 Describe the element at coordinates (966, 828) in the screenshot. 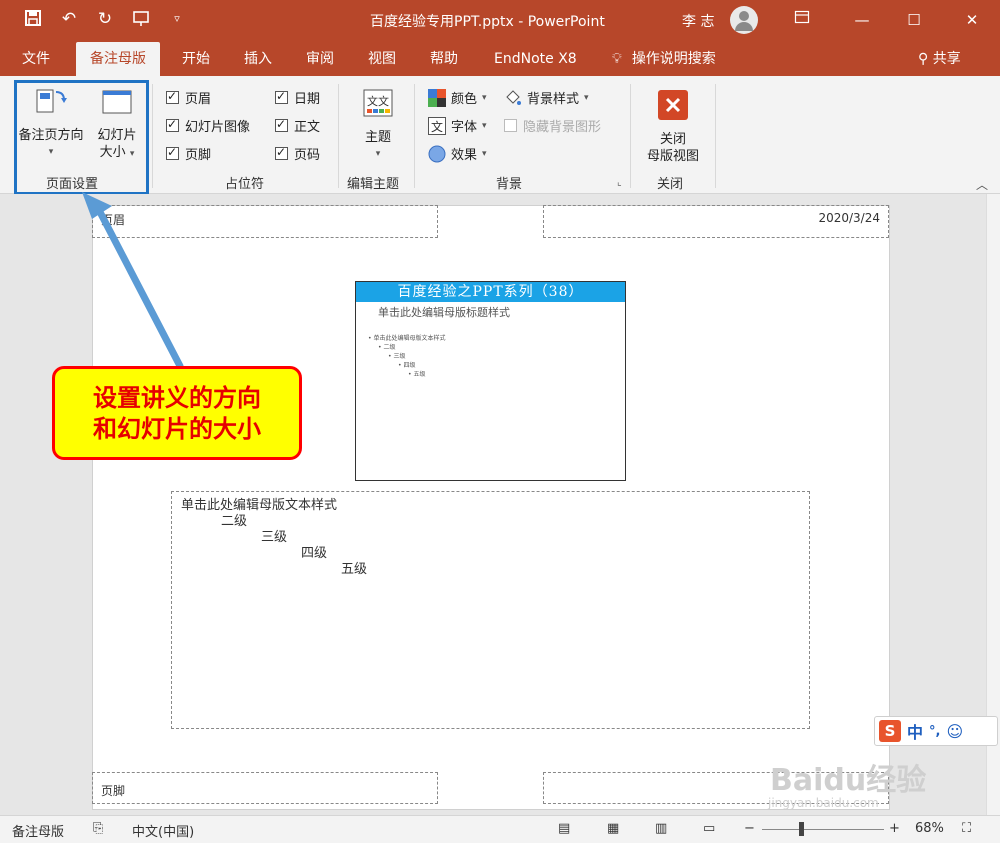

I see `fit-to-window-icon: ⛶` at that location.